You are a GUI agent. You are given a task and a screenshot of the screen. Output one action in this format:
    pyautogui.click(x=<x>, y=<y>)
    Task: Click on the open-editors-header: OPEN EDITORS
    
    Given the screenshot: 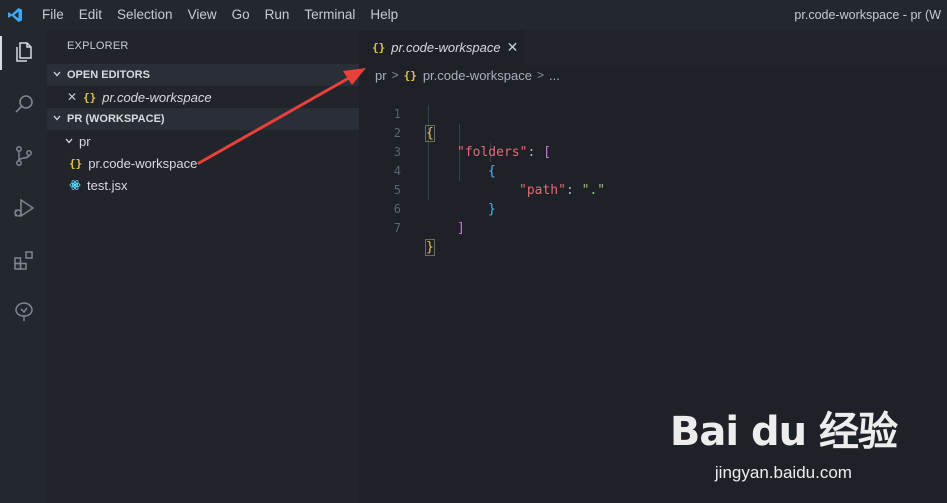 What is the action you would take?
    pyautogui.click(x=203, y=75)
    